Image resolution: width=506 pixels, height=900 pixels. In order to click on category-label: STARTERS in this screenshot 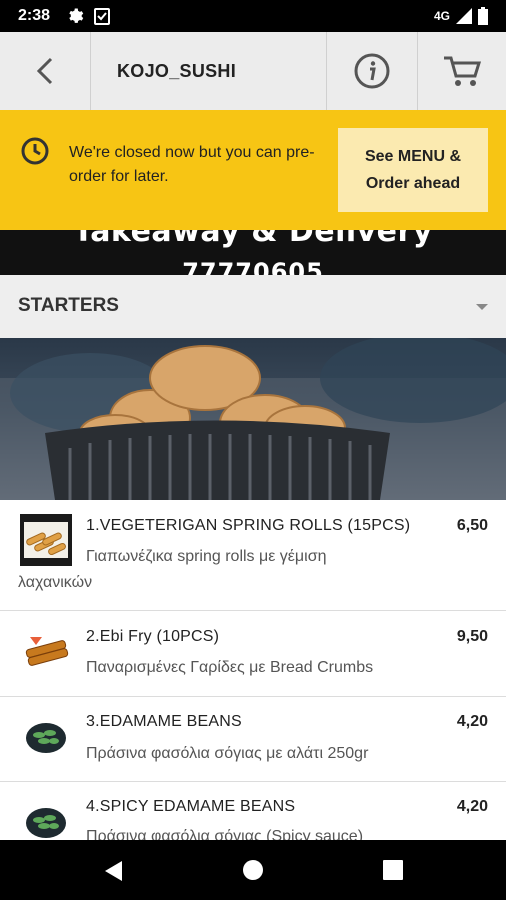, I will do `click(68, 305)`.